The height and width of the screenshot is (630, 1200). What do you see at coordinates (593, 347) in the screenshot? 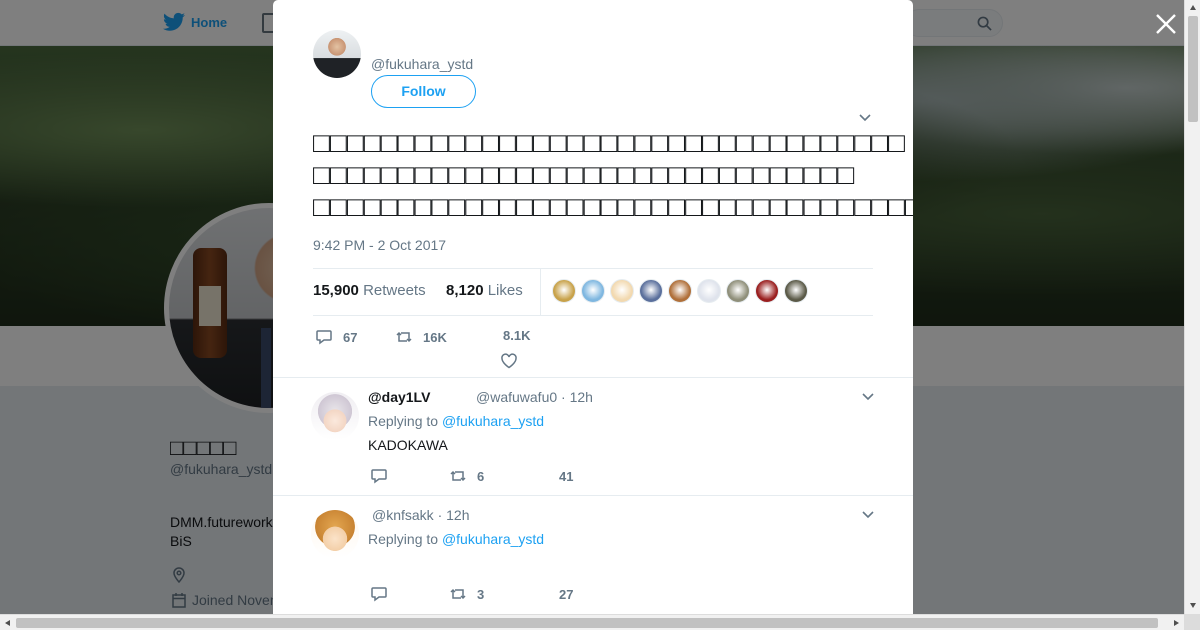
I see `tweet-actions: 67 16K 8.1K` at bounding box center [593, 347].